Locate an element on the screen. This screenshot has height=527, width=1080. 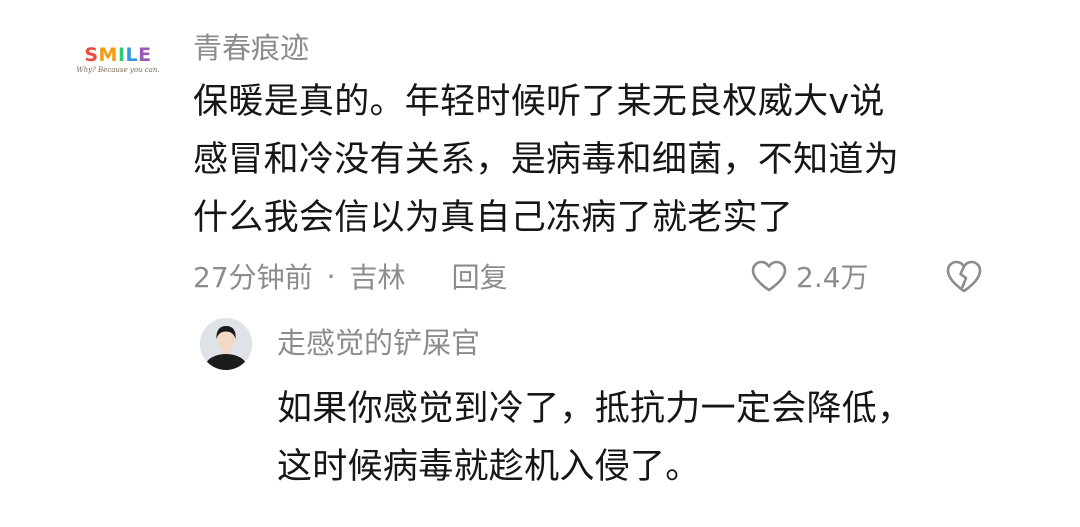
reply-line: 这时候病毒就趁机入侵了。 is located at coordinates (489, 467).